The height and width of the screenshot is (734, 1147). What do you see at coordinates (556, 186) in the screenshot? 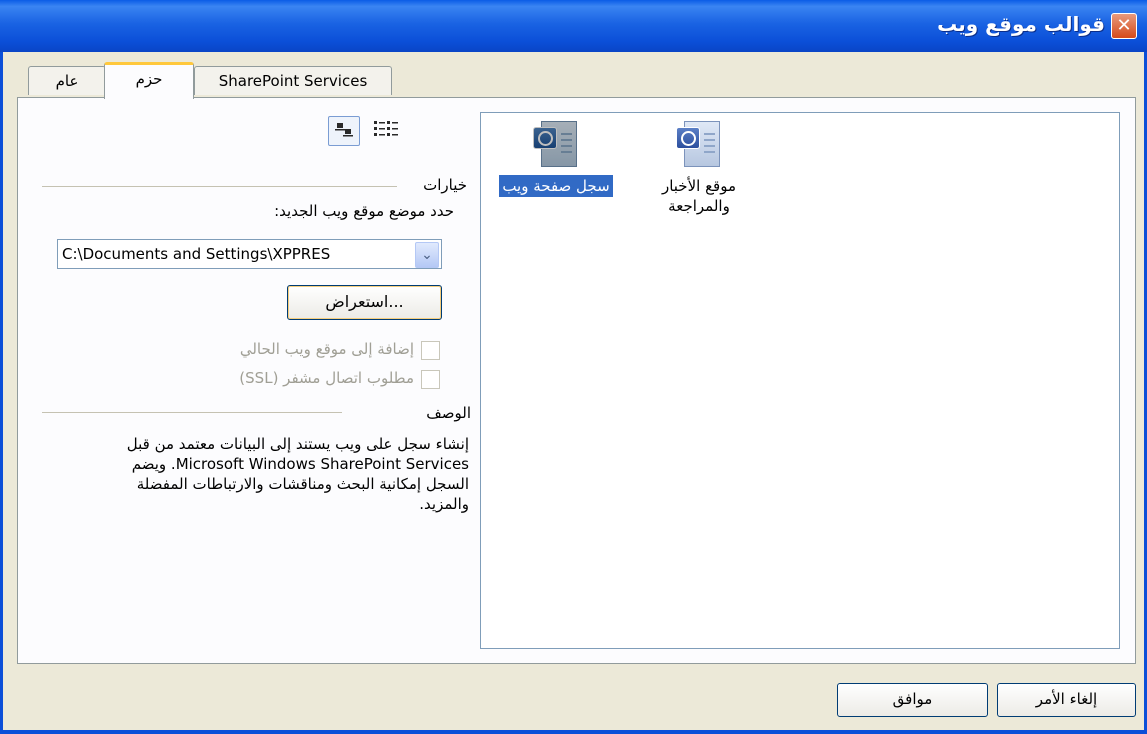
I see `template-label-web-log: سجل صفحة ويب` at bounding box center [556, 186].